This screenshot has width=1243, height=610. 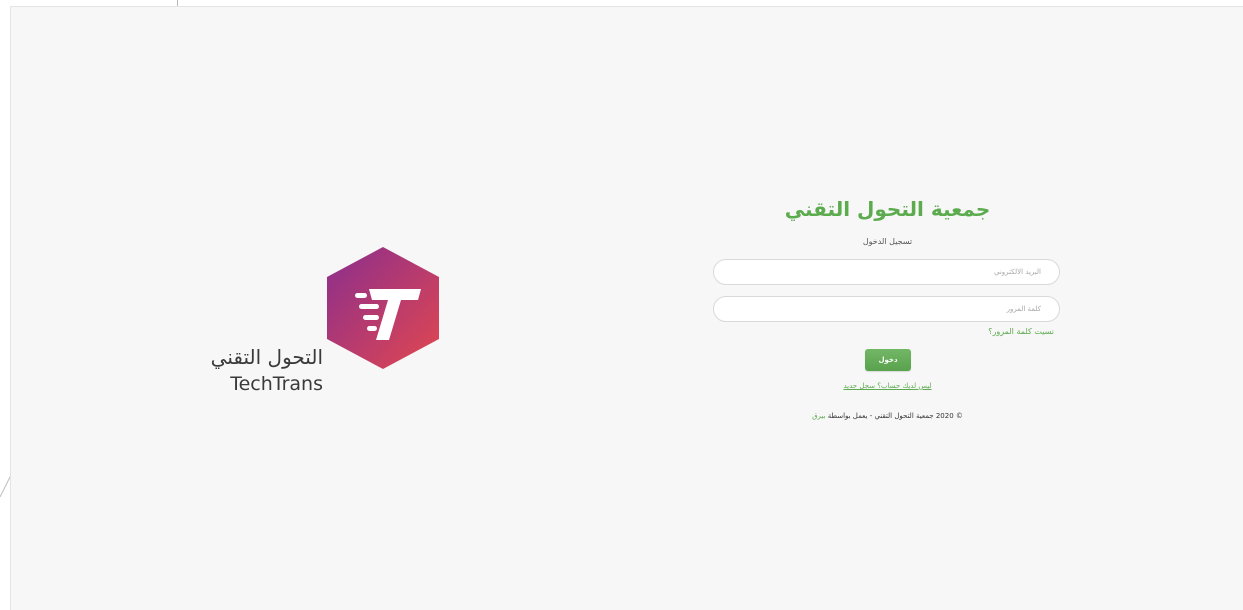 What do you see at coordinates (1021, 331) in the screenshot?
I see `forgot-password-link: نسيت كلمة المرور؟` at bounding box center [1021, 331].